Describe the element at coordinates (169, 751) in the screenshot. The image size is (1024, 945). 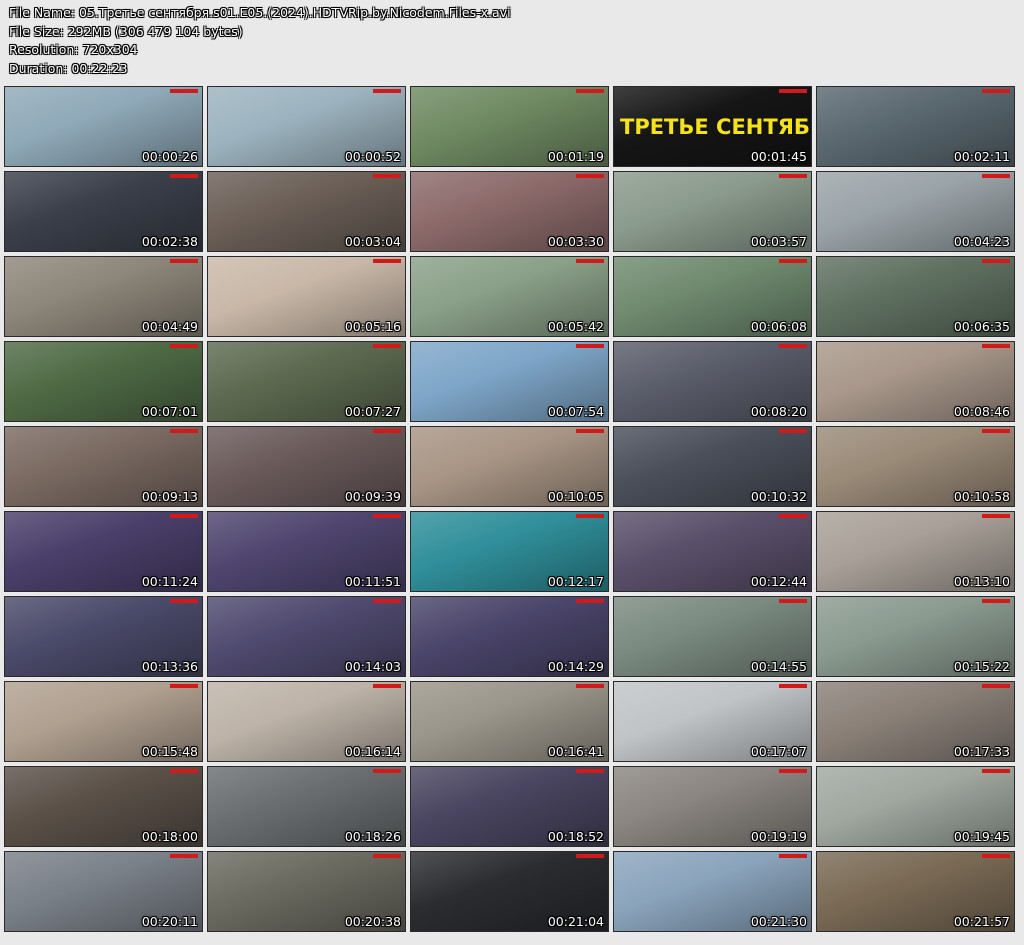
I see `thumbnail-timestamp: 00:15:48` at that location.